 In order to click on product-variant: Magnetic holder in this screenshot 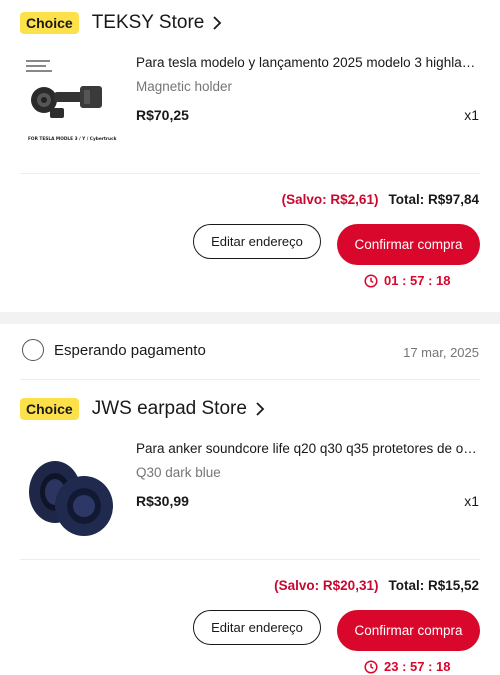, I will do `click(184, 86)`.